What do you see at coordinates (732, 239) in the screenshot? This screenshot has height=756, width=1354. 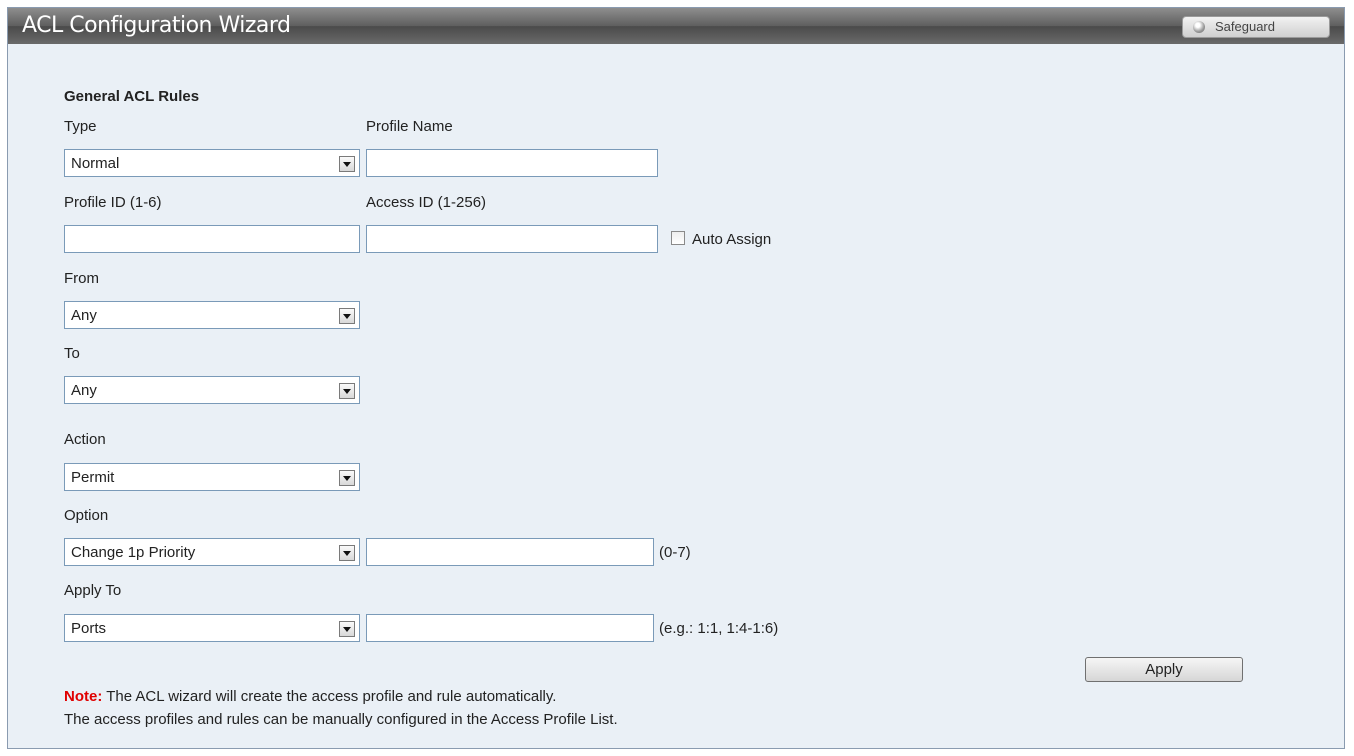 I see `auto-assign-label: Auto Assign` at bounding box center [732, 239].